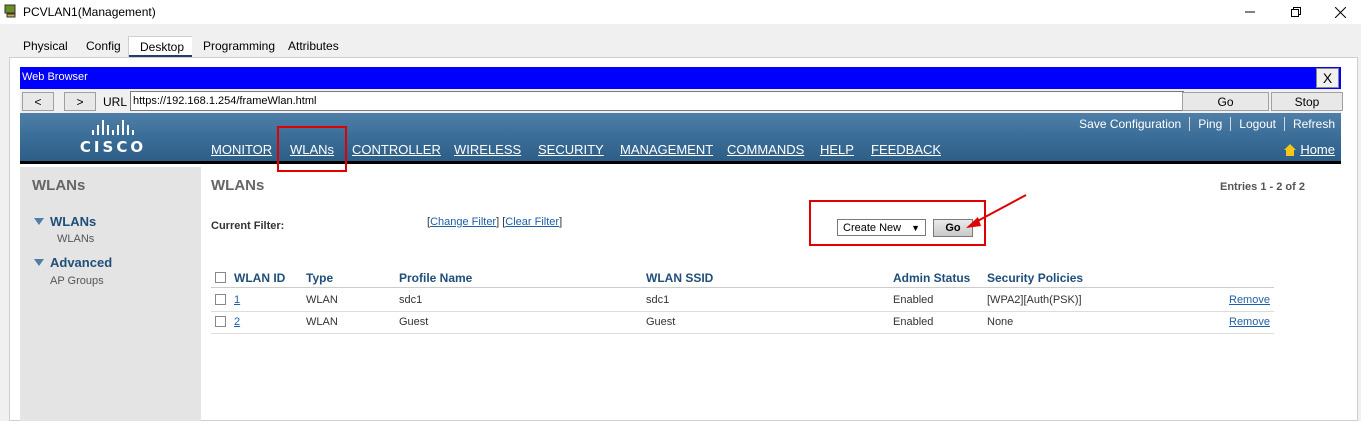  What do you see at coordinates (680, 12) in the screenshot?
I see `window-titlebar: PCVLAN1(Management)` at bounding box center [680, 12].